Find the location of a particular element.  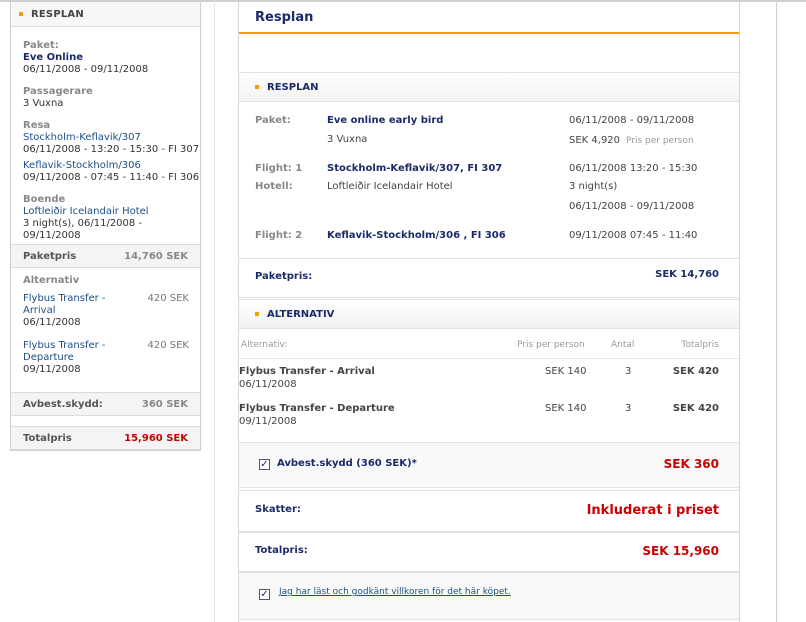

alt1-price: 420 SEK is located at coordinates (168, 298).